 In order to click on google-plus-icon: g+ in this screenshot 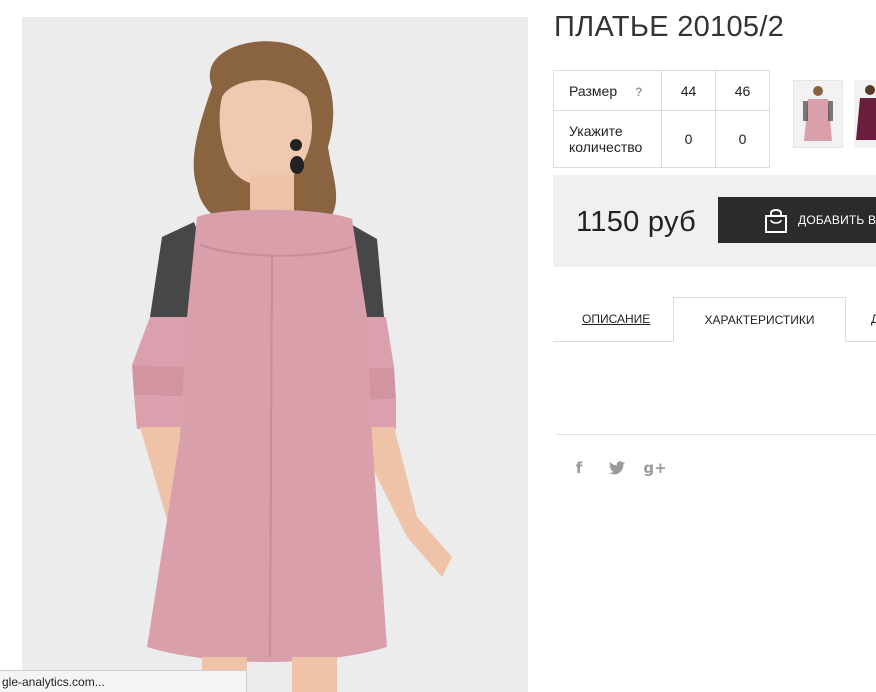, I will do `click(654, 468)`.